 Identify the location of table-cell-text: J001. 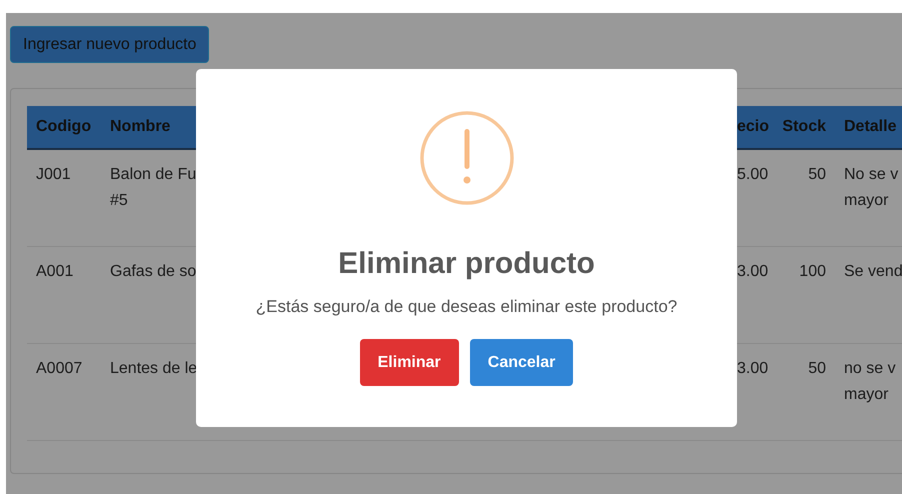
(53, 175).